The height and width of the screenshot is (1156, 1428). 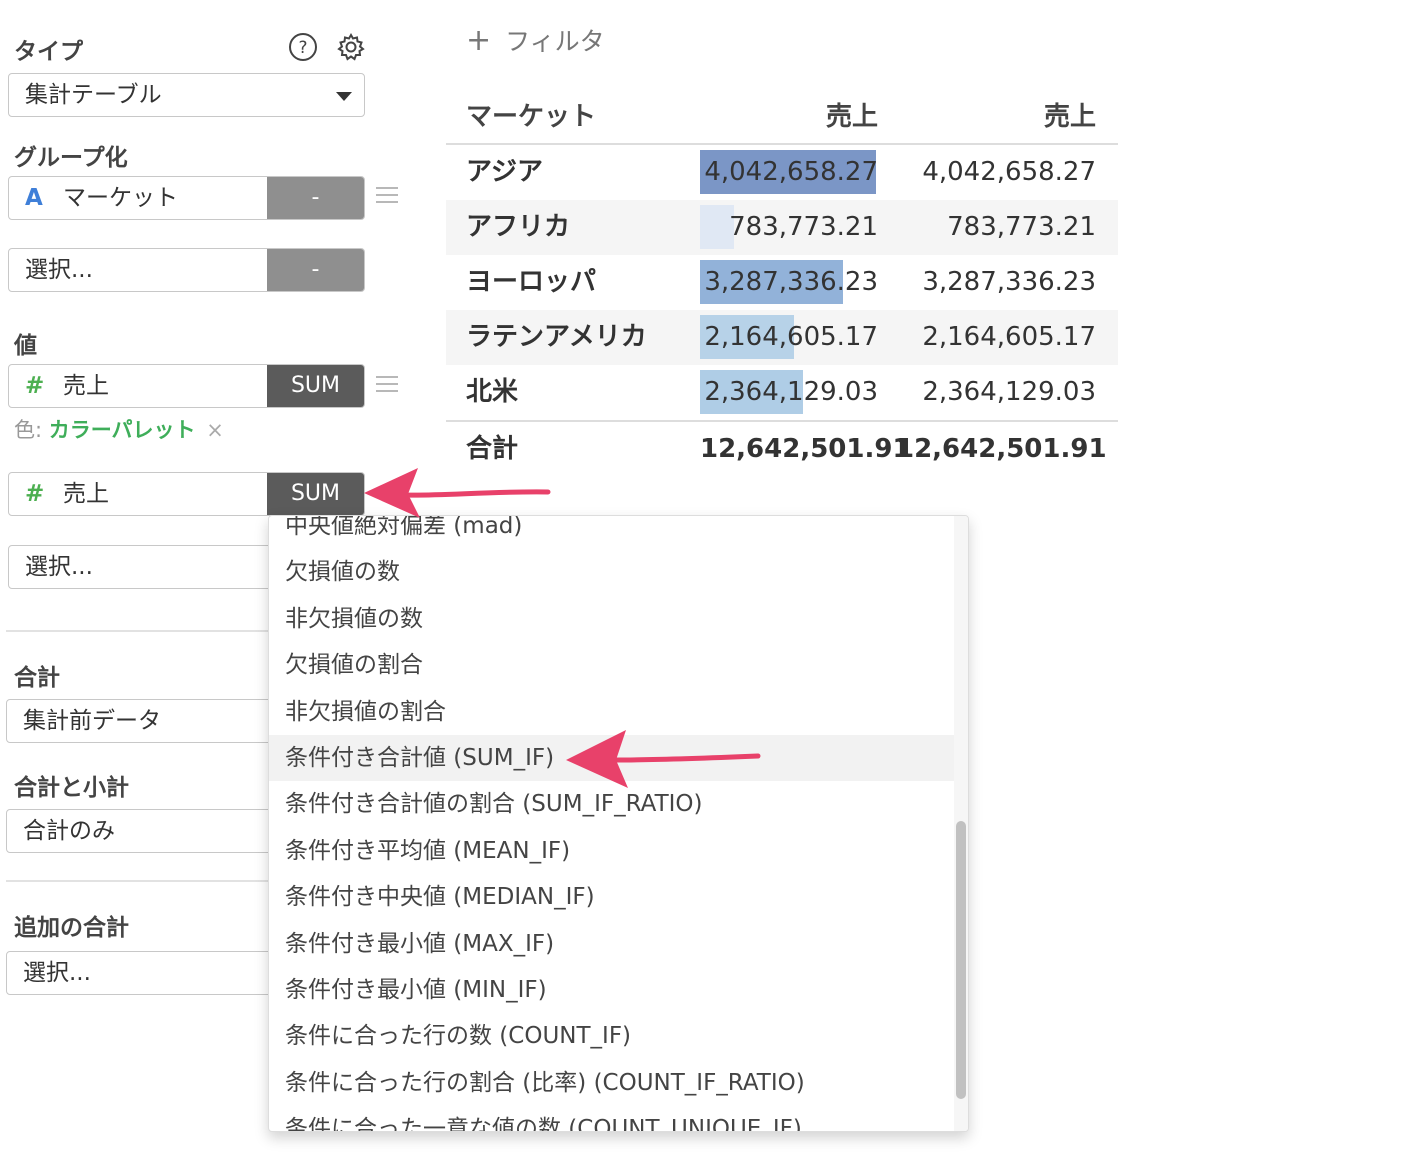 What do you see at coordinates (782, 117) in the screenshot?
I see `table-header: マーケット 売上 売上` at bounding box center [782, 117].